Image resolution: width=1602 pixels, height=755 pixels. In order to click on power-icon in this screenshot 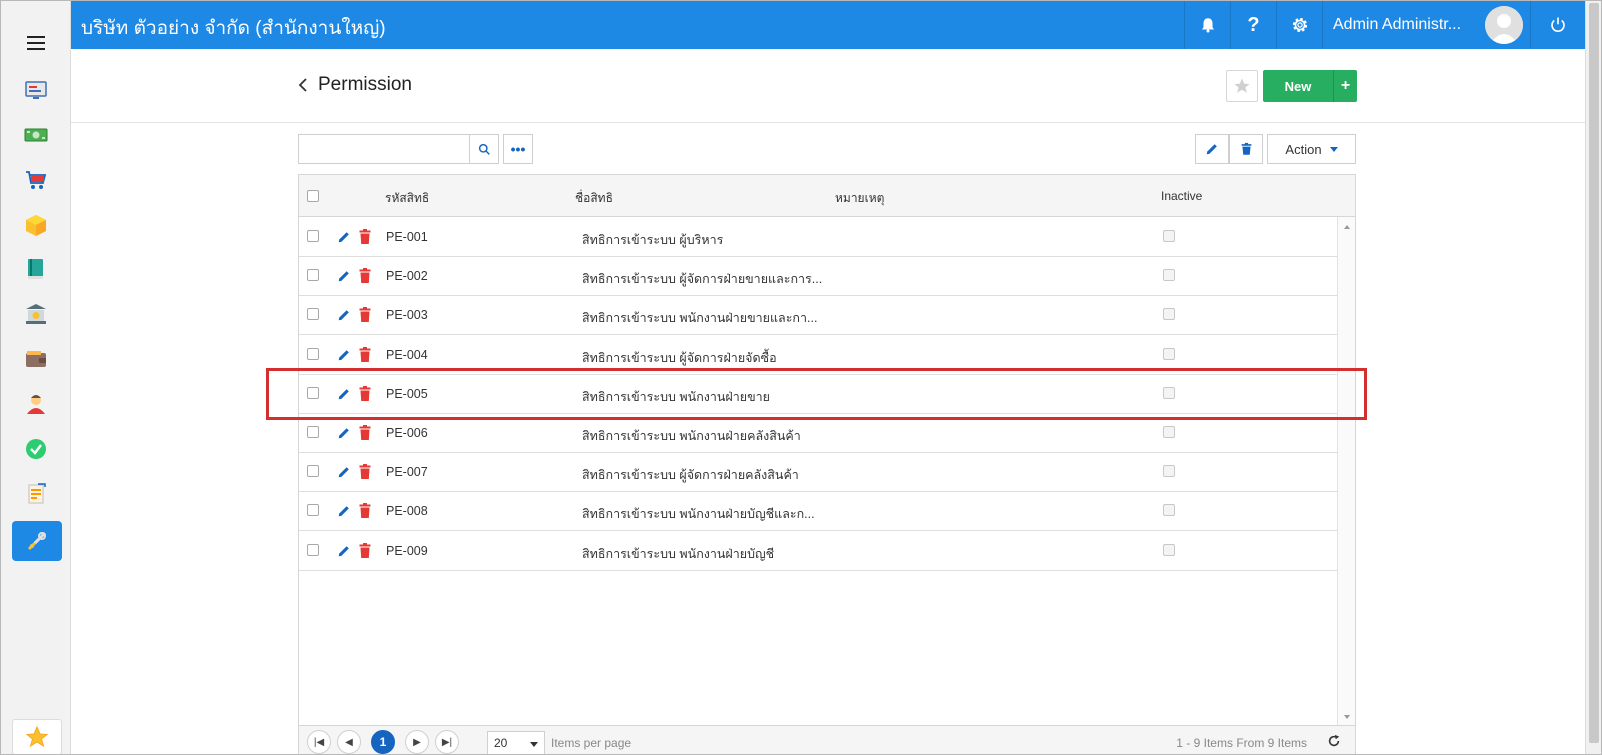, I will do `click(1557, 25)`.